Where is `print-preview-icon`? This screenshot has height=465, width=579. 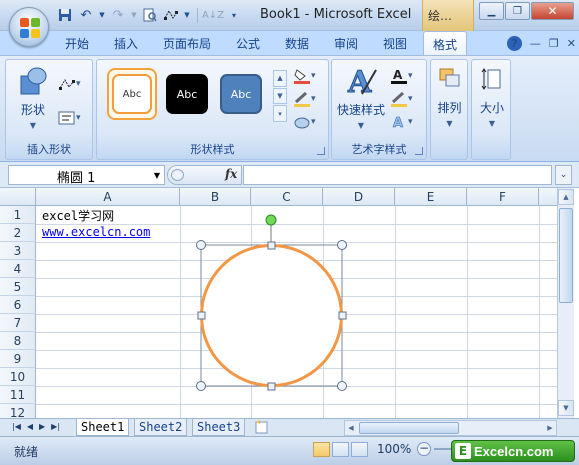 print-preview-icon is located at coordinates (150, 15).